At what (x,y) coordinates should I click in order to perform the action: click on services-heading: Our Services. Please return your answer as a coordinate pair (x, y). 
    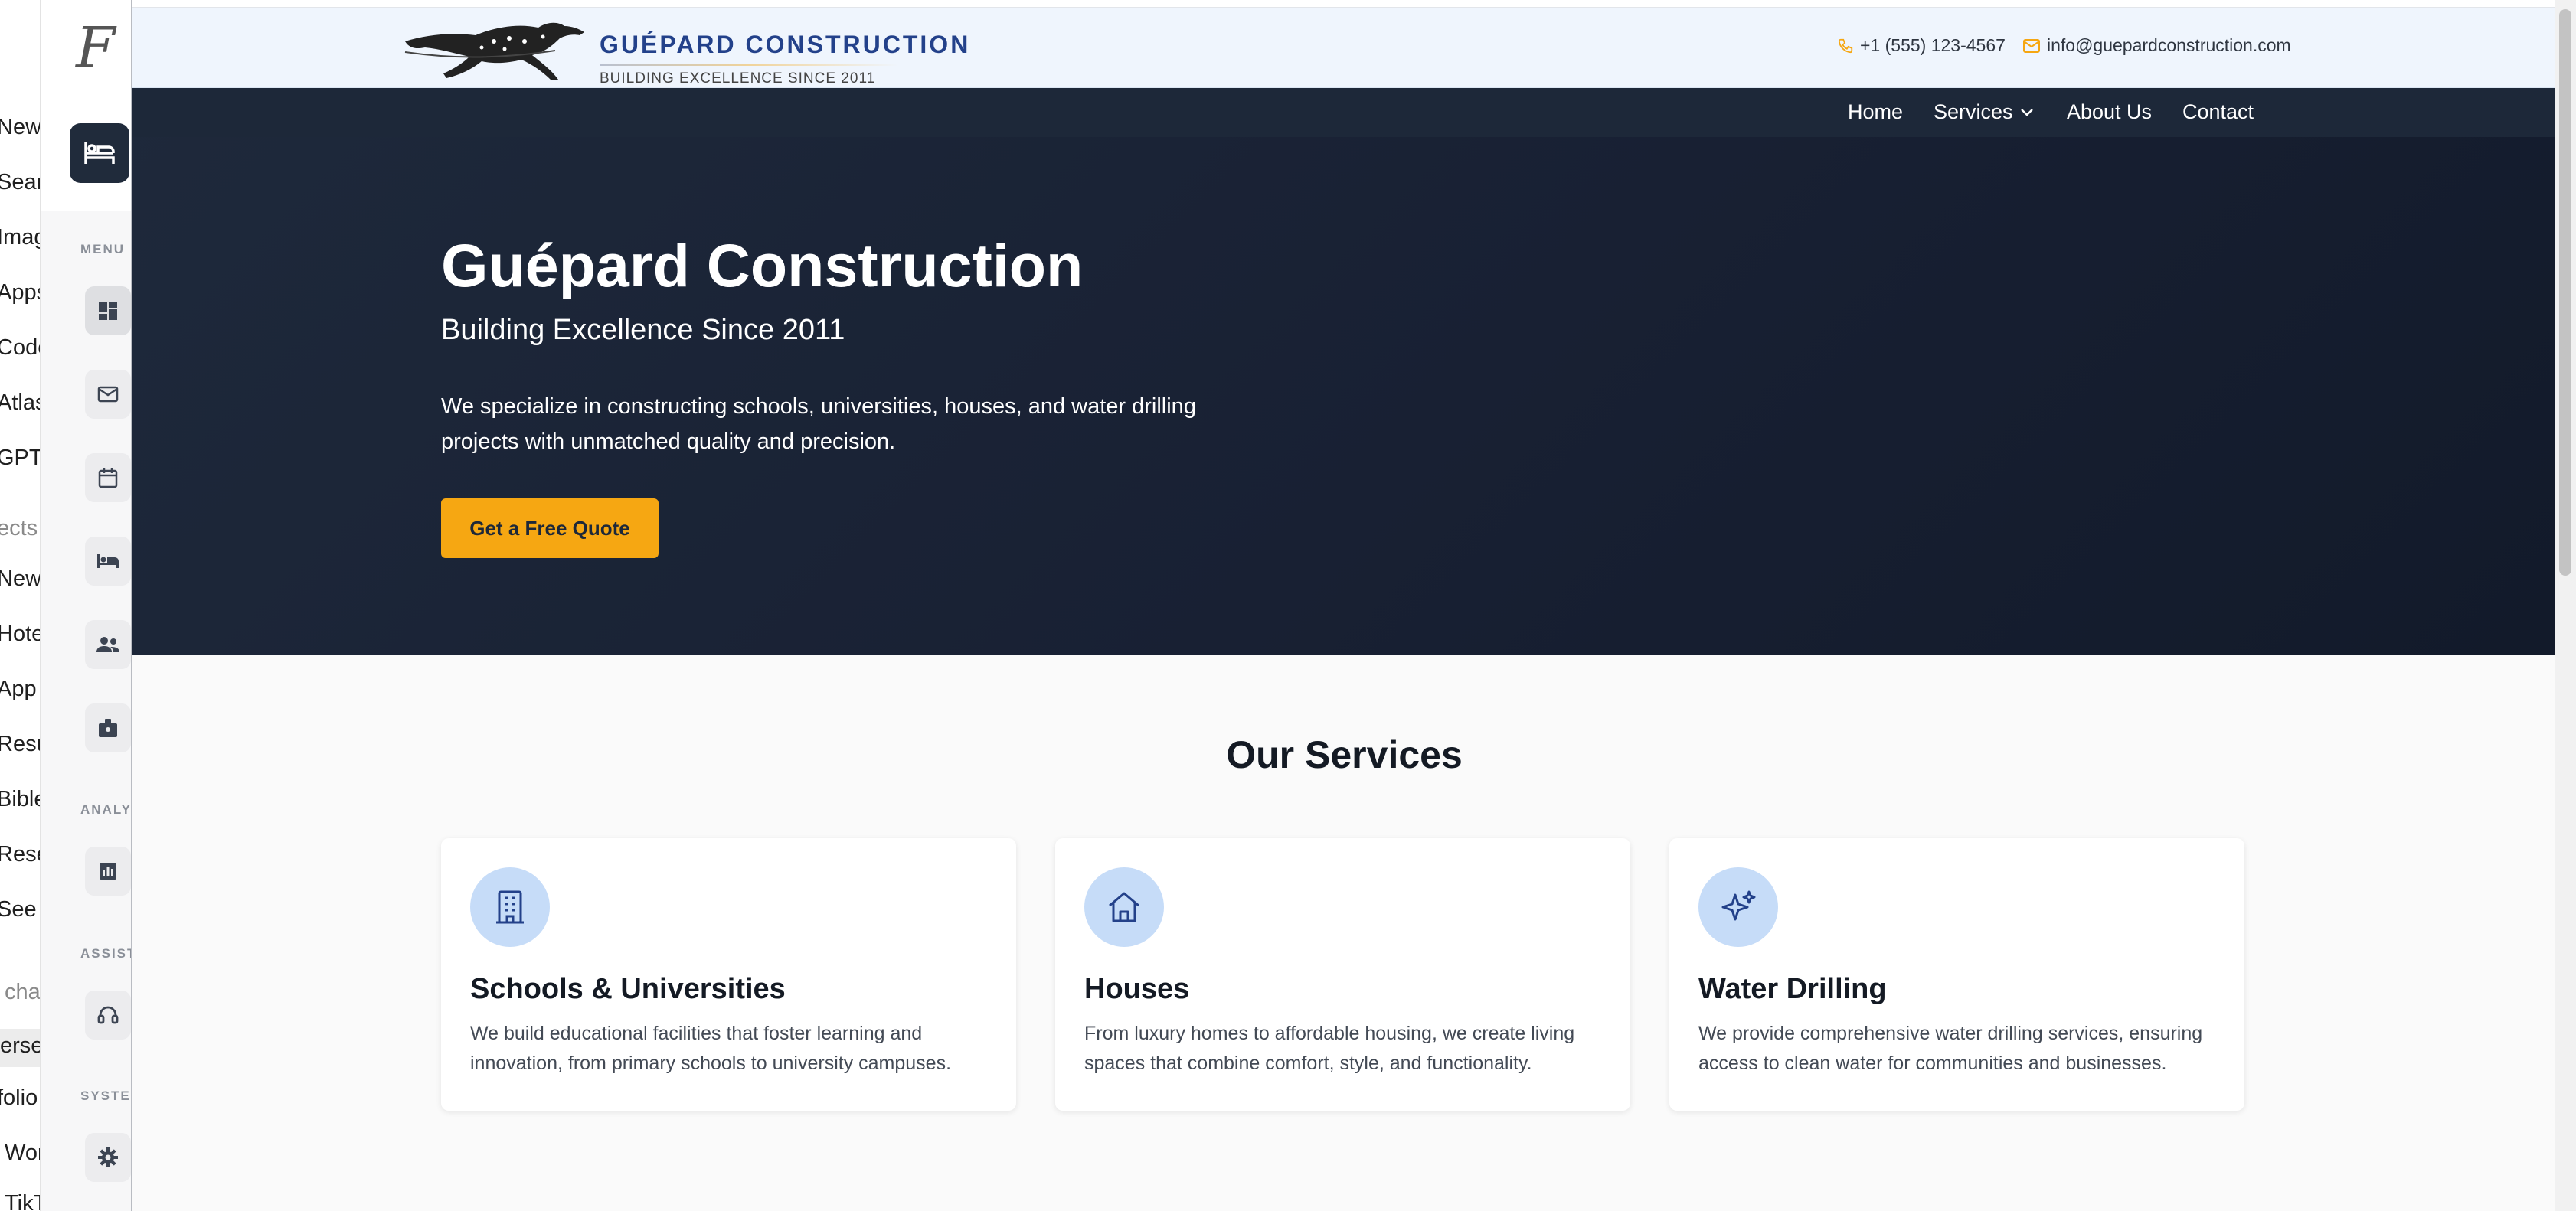
    Looking at the image, I should click on (1344, 754).